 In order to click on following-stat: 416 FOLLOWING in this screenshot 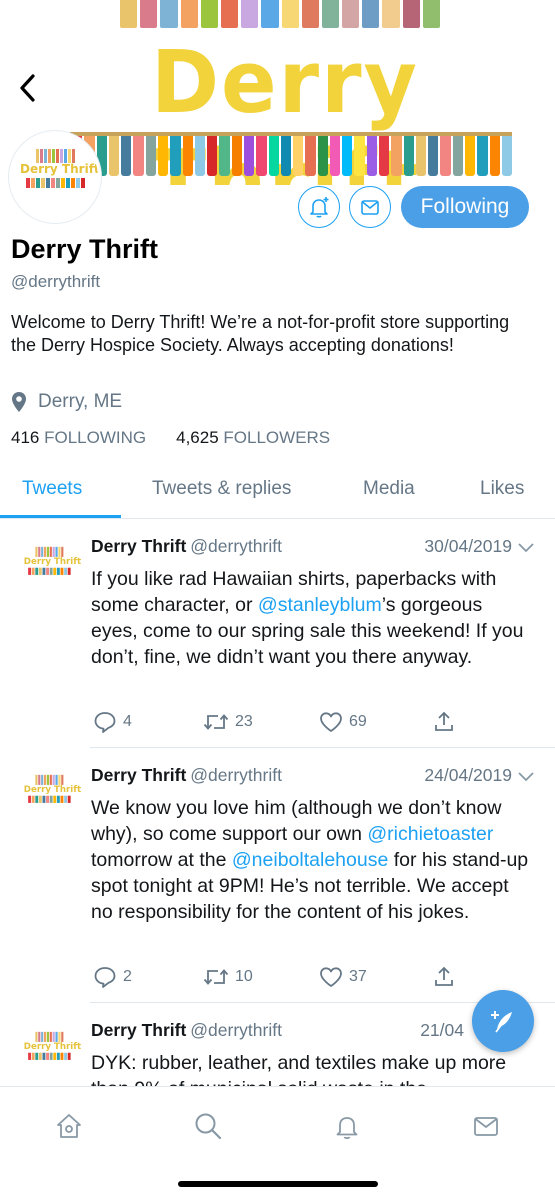, I will do `click(78, 438)`.